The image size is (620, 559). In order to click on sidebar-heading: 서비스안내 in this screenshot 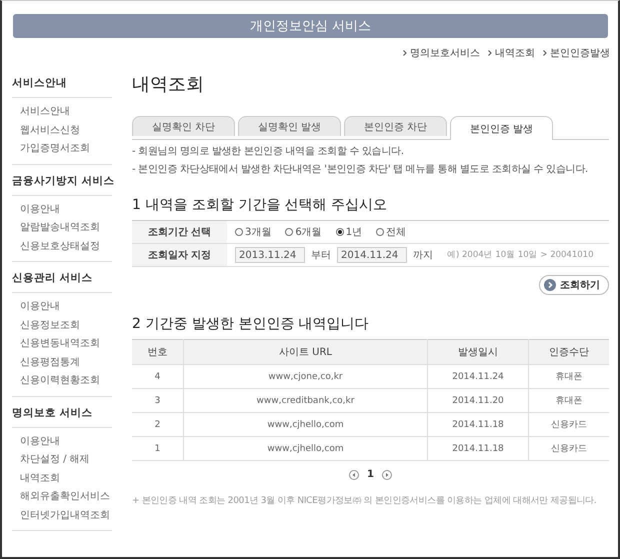, I will do `click(62, 87)`.